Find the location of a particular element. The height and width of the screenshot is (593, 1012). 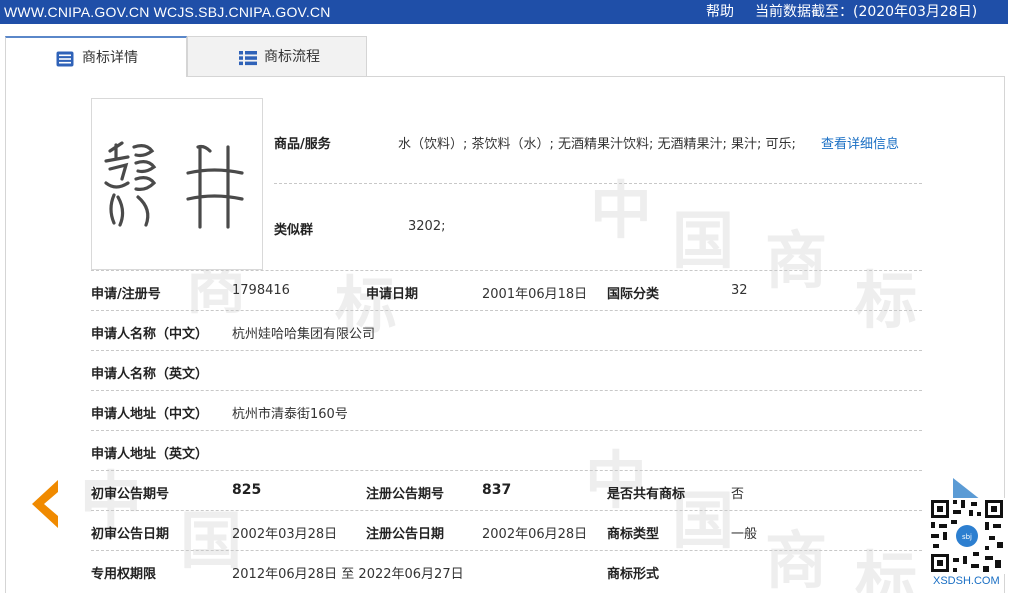

tab-label: 商标详情 is located at coordinates (110, 58).